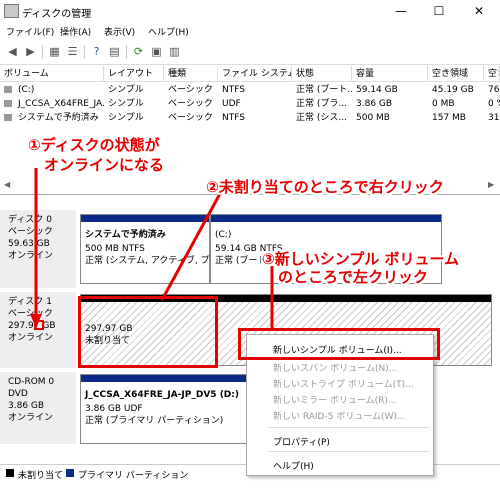 Image resolution: width=500 pixels, height=502 pixels. Describe the element at coordinates (148, 332) in the screenshot. I see `annotation-highlight-unallocated` at that location.